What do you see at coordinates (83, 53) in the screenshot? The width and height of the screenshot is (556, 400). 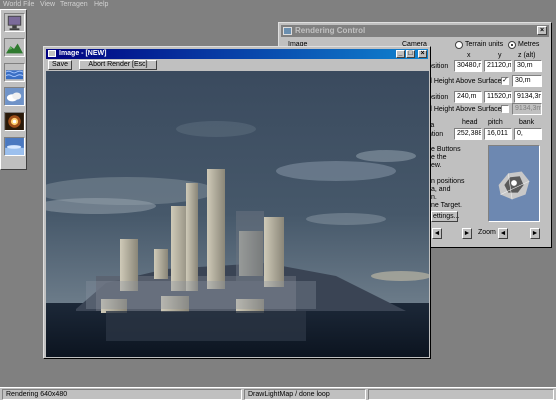 I see `image-window-title: Image - [NEW]` at bounding box center [83, 53].